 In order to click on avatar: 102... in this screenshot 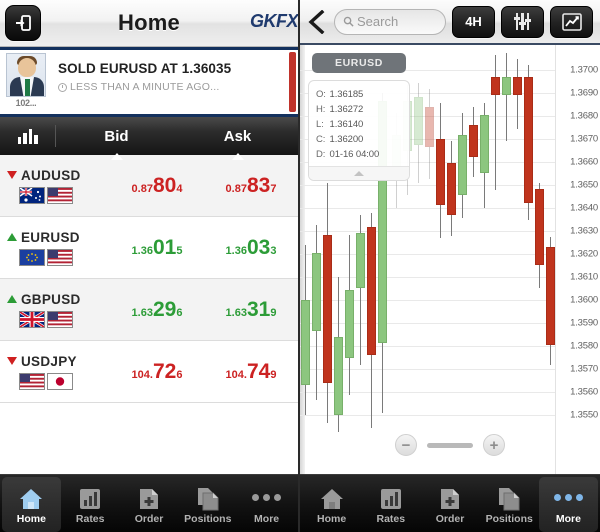, I will do `click(26, 83)`.